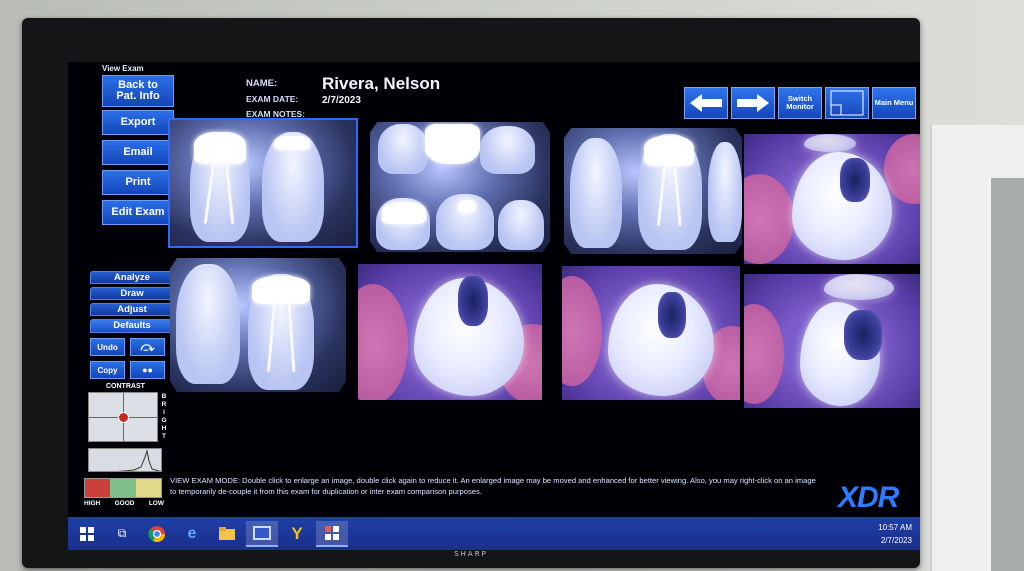 The width and height of the screenshot is (1024, 571). What do you see at coordinates (164, 420) in the screenshot?
I see `bright-letter: G` at bounding box center [164, 420].